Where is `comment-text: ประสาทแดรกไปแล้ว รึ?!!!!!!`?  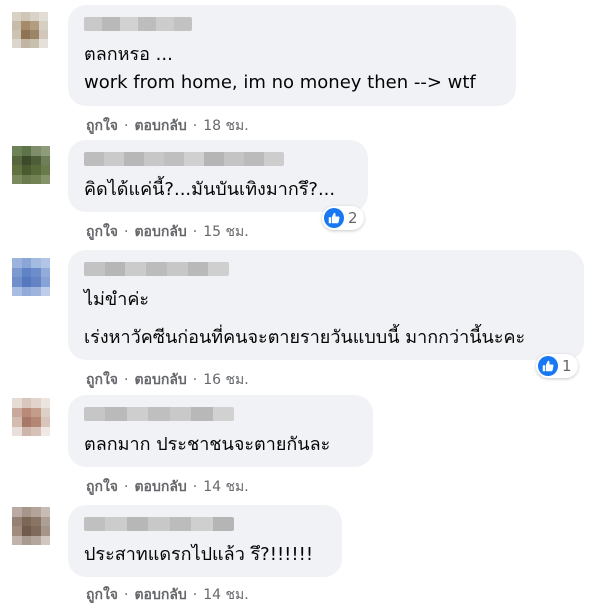
comment-text: ประสาทแดรกไปแล้ว รึ?!!!!!! is located at coordinates (199, 554).